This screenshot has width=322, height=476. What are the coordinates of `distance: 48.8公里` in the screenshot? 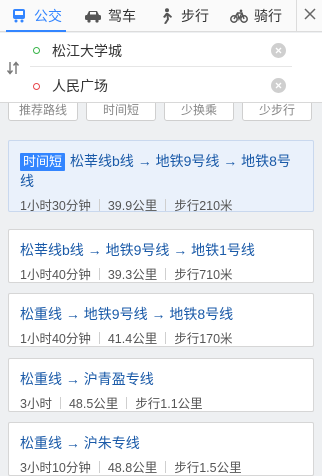 It's located at (132, 468).